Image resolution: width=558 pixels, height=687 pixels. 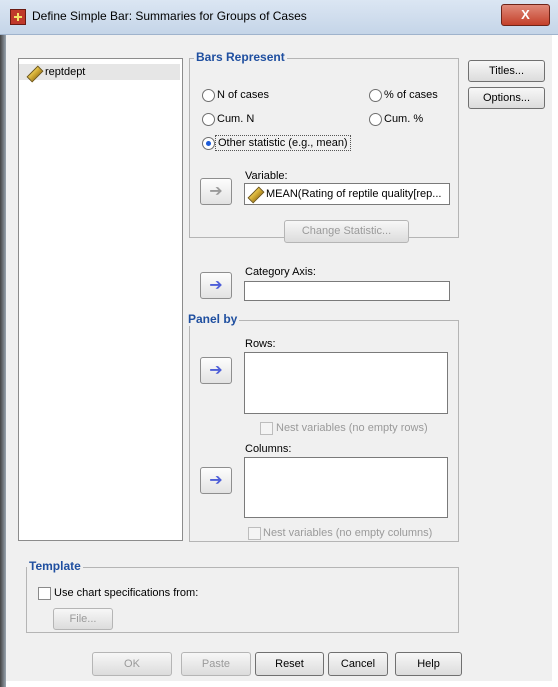 I want to click on nest-rows-checkbox, so click(x=266, y=428).